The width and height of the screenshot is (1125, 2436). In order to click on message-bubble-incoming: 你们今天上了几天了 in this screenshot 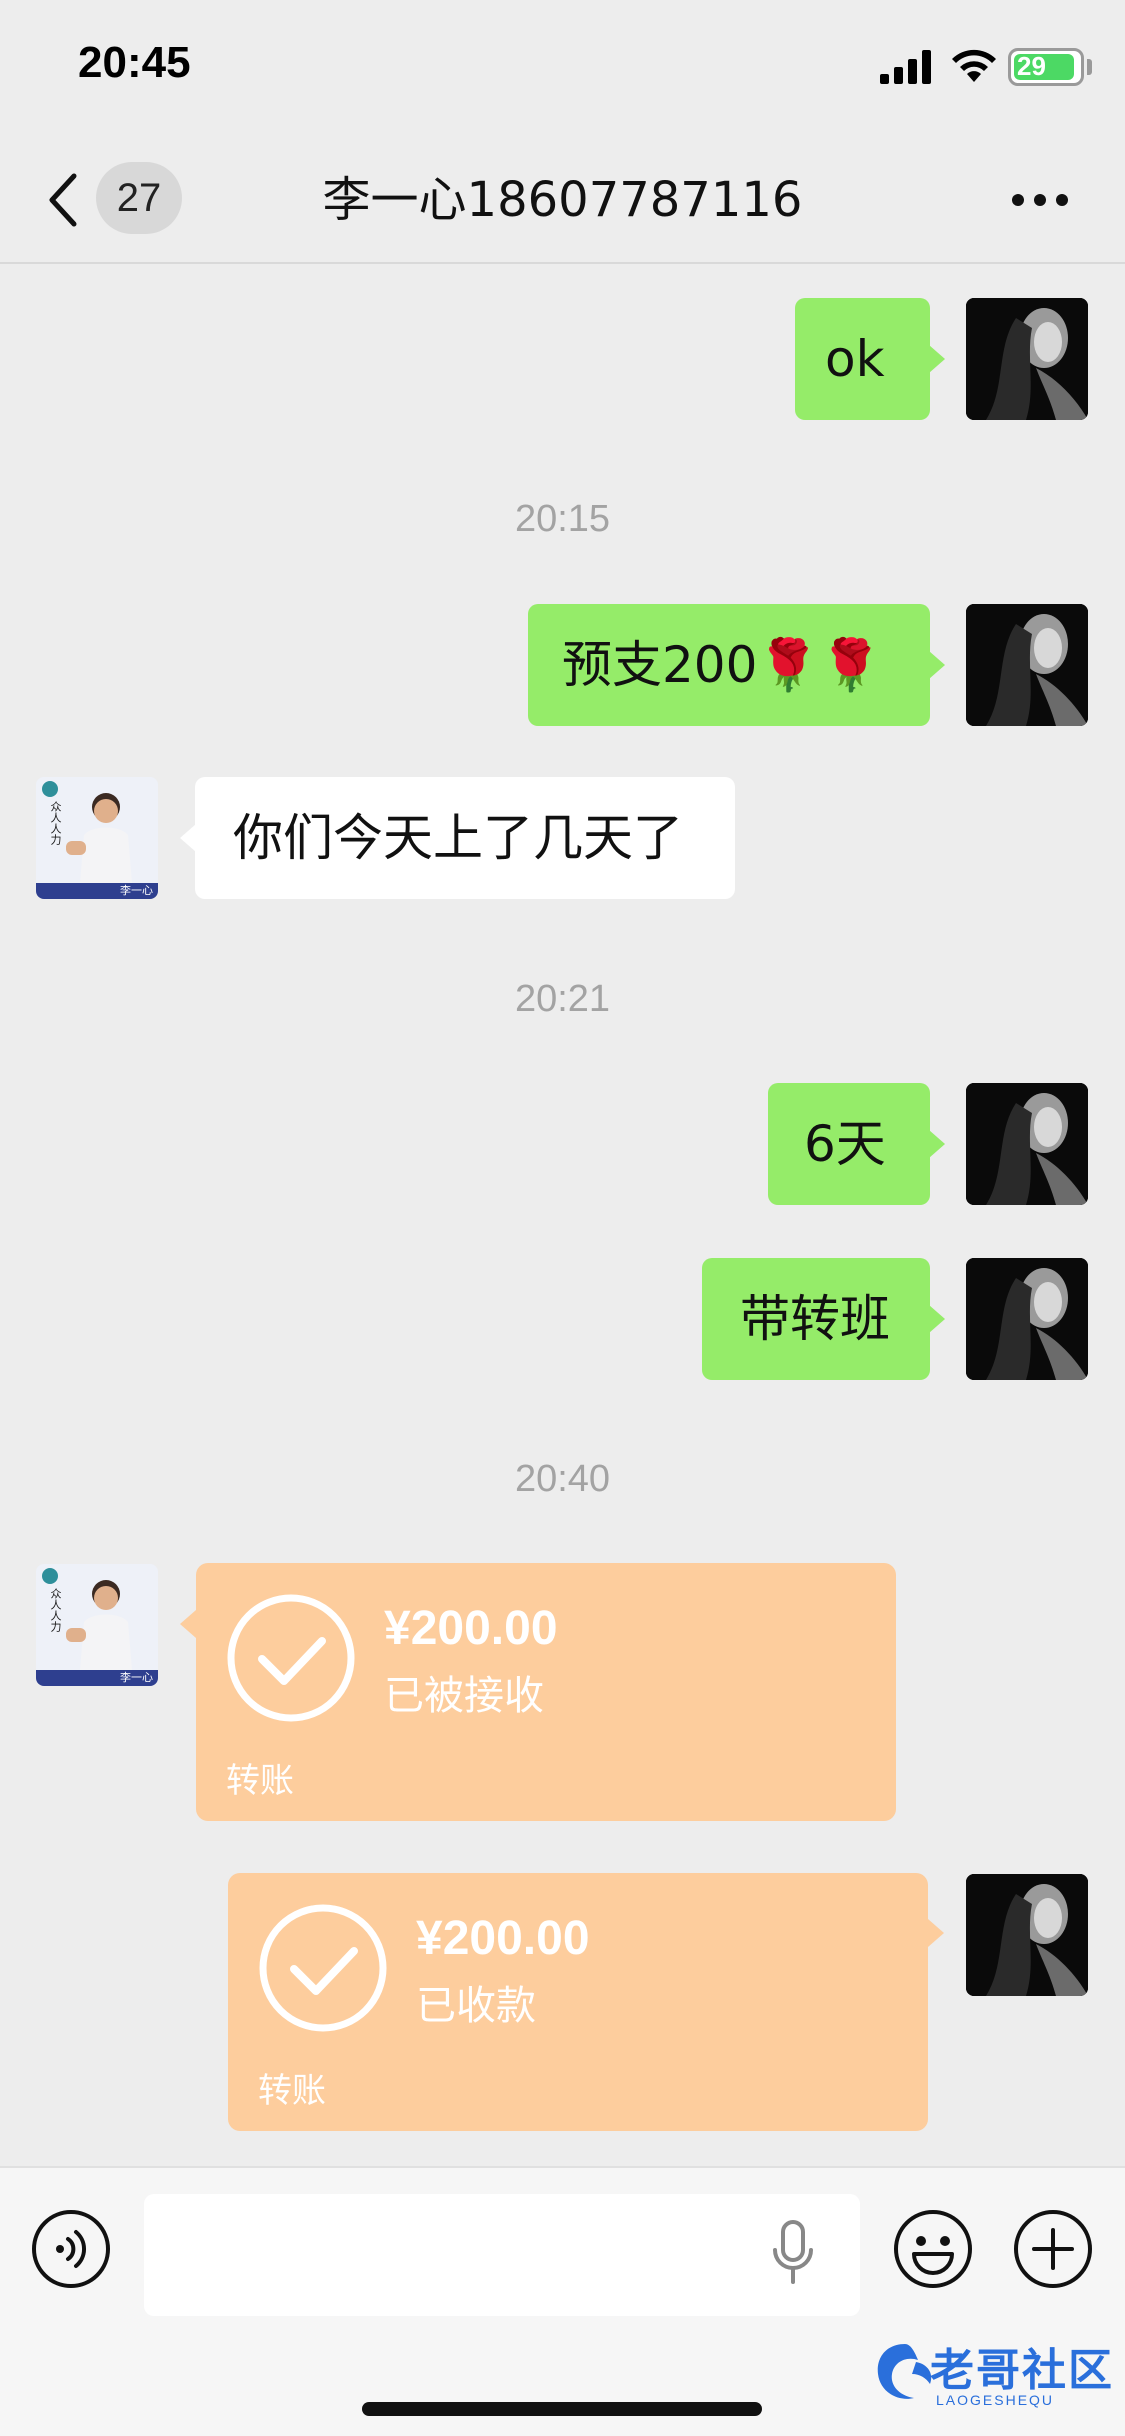, I will do `click(465, 838)`.